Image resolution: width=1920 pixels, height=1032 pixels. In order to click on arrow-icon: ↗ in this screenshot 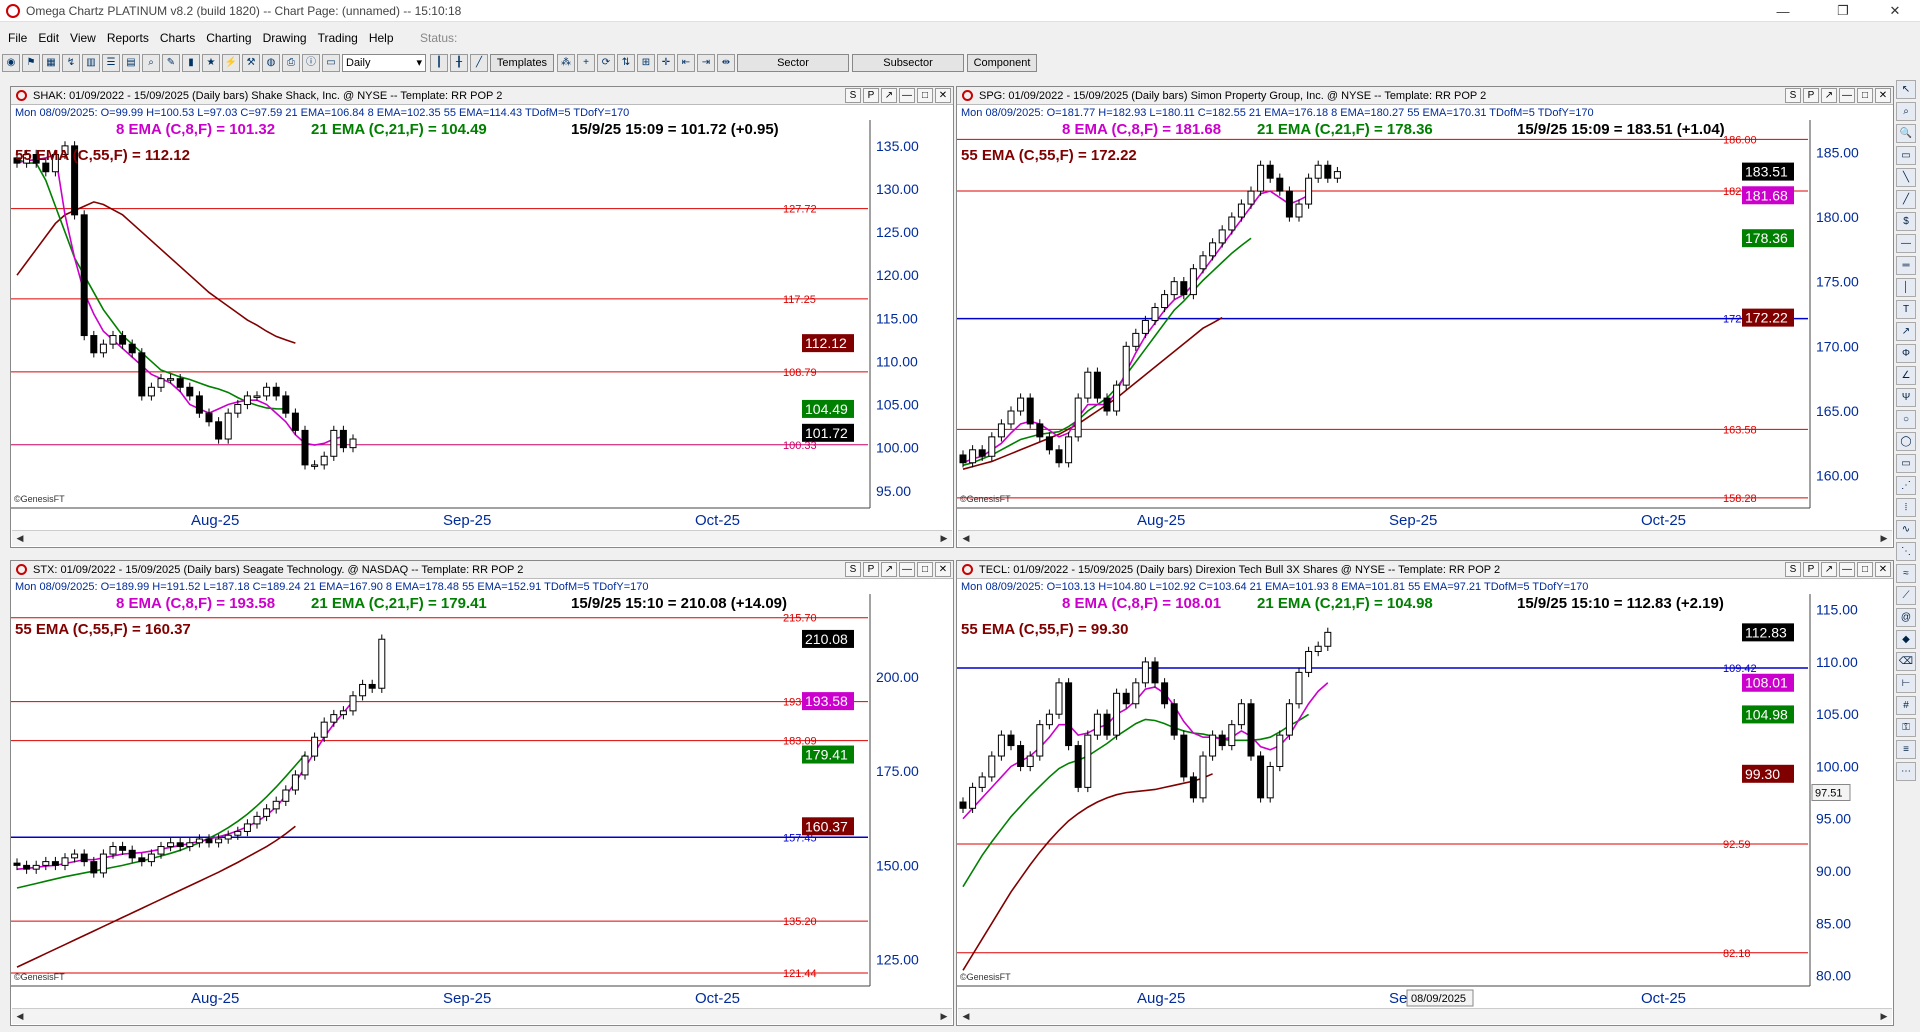, I will do `click(1906, 331)`.